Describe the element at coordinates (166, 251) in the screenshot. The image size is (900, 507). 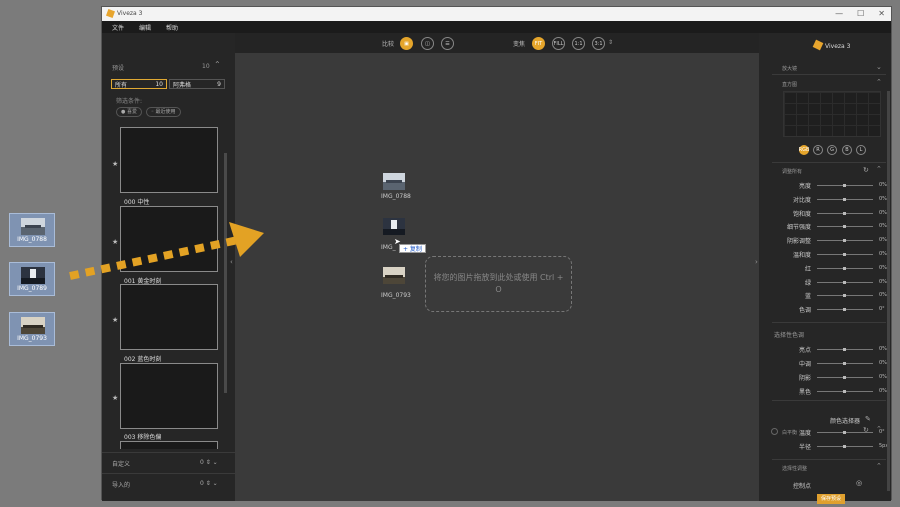
I see `drag-arrow-icon` at that location.